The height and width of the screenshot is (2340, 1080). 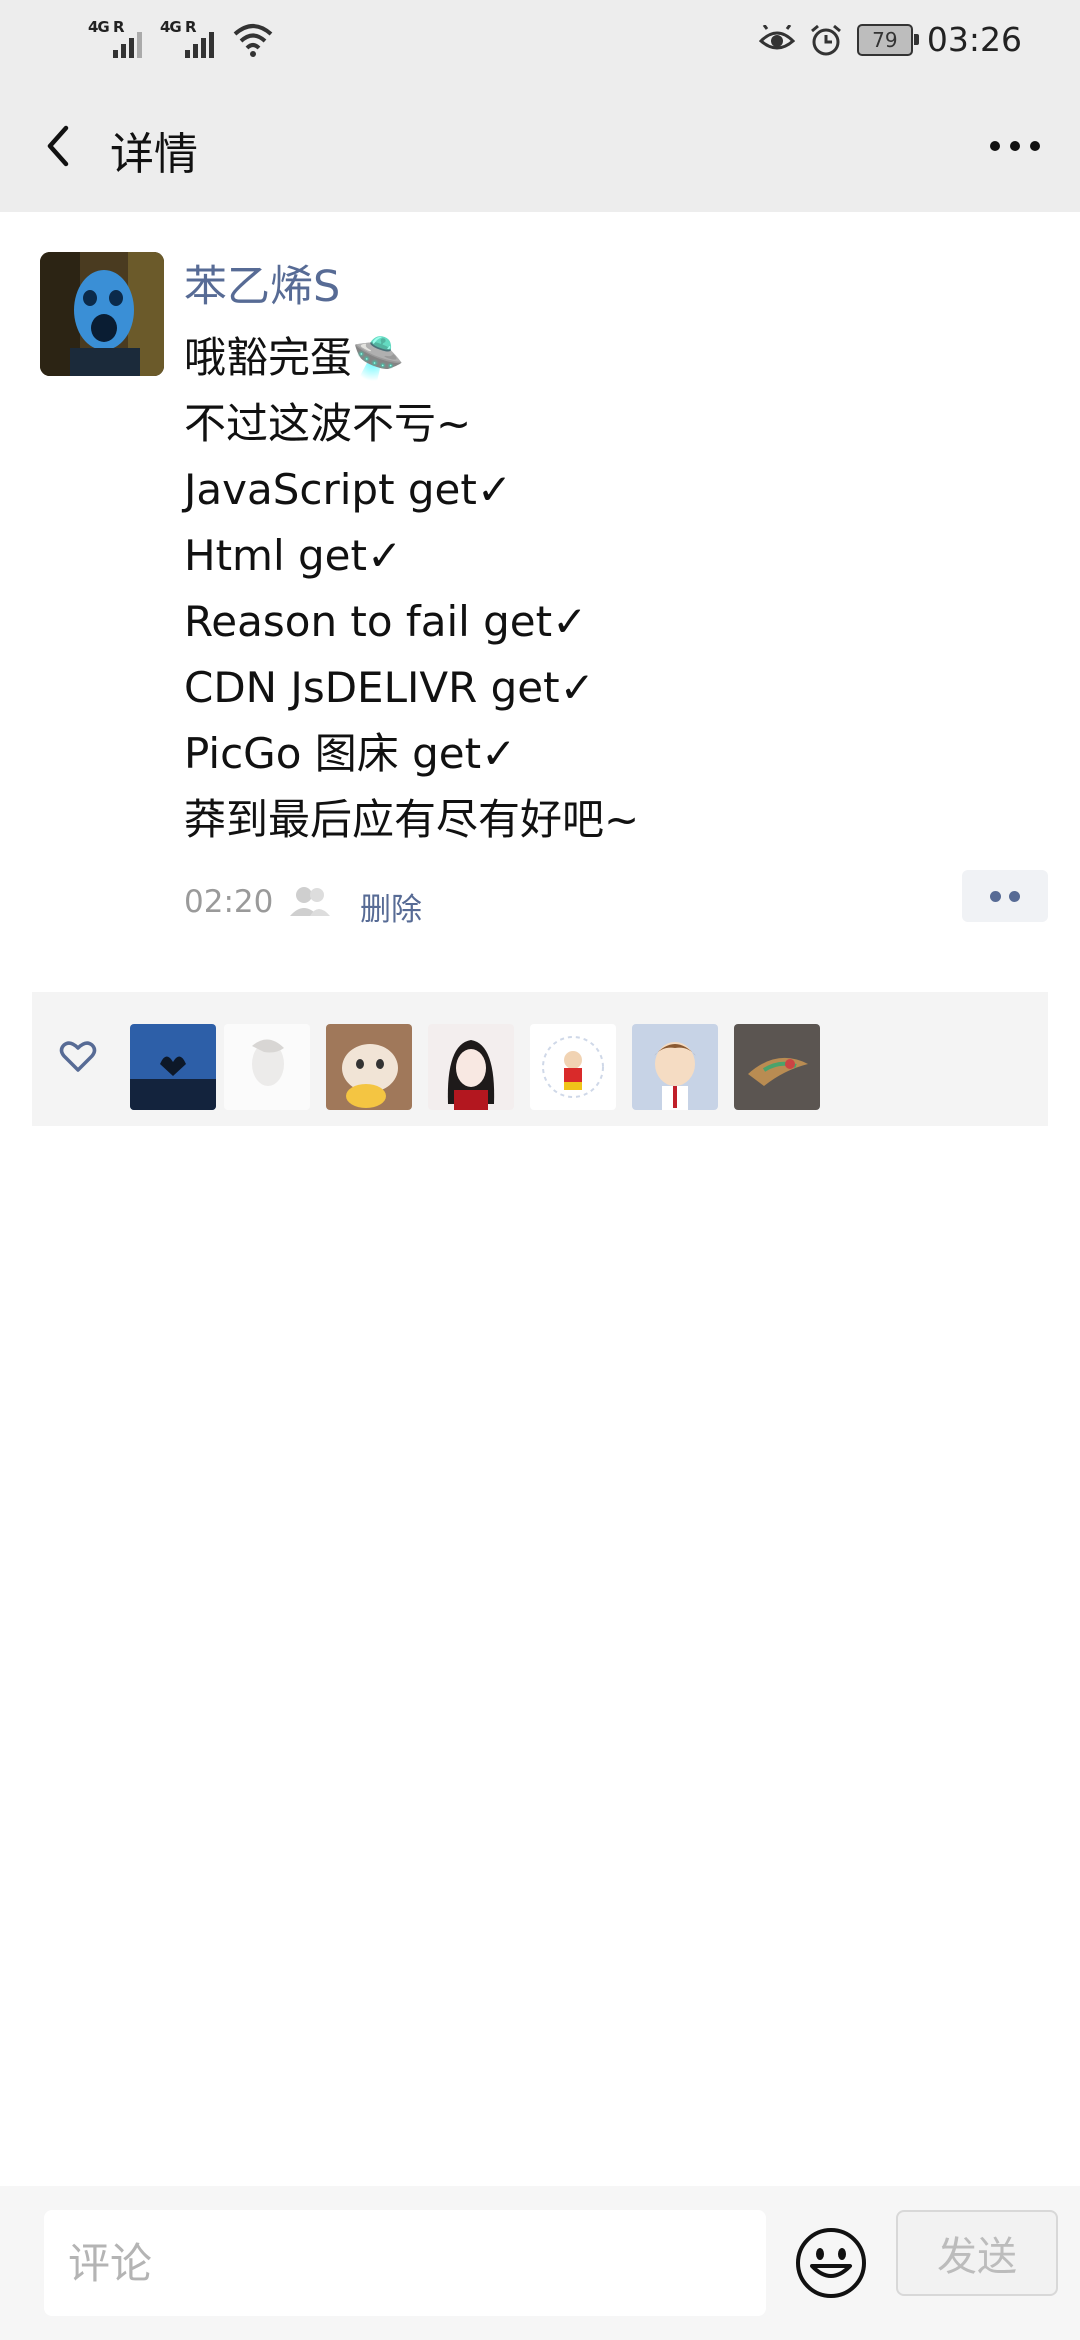 I want to click on more-dots-icon, so click(x=1015, y=146).